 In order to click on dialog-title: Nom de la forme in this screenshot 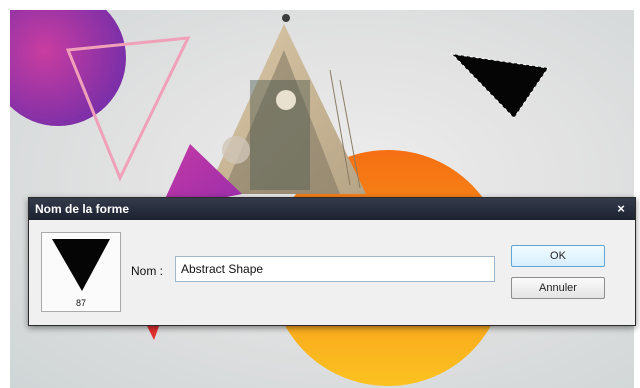, I will do `click(82, 209)`.